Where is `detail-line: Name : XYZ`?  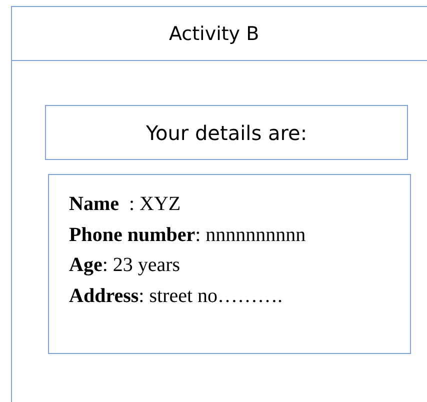 detail-line: Name : XYZ is located at coordinates (125, 204).